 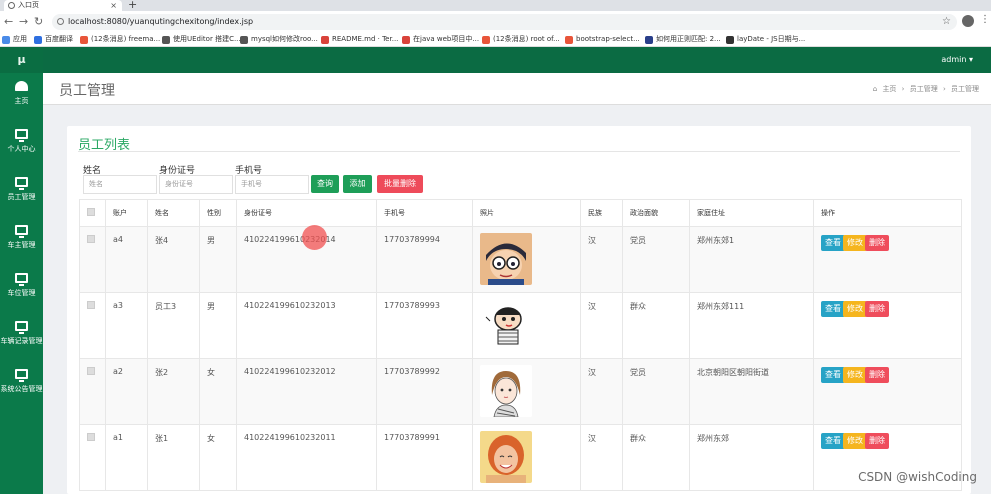 I want to click on reload-icon: ↻, so click(x=38, y=21).